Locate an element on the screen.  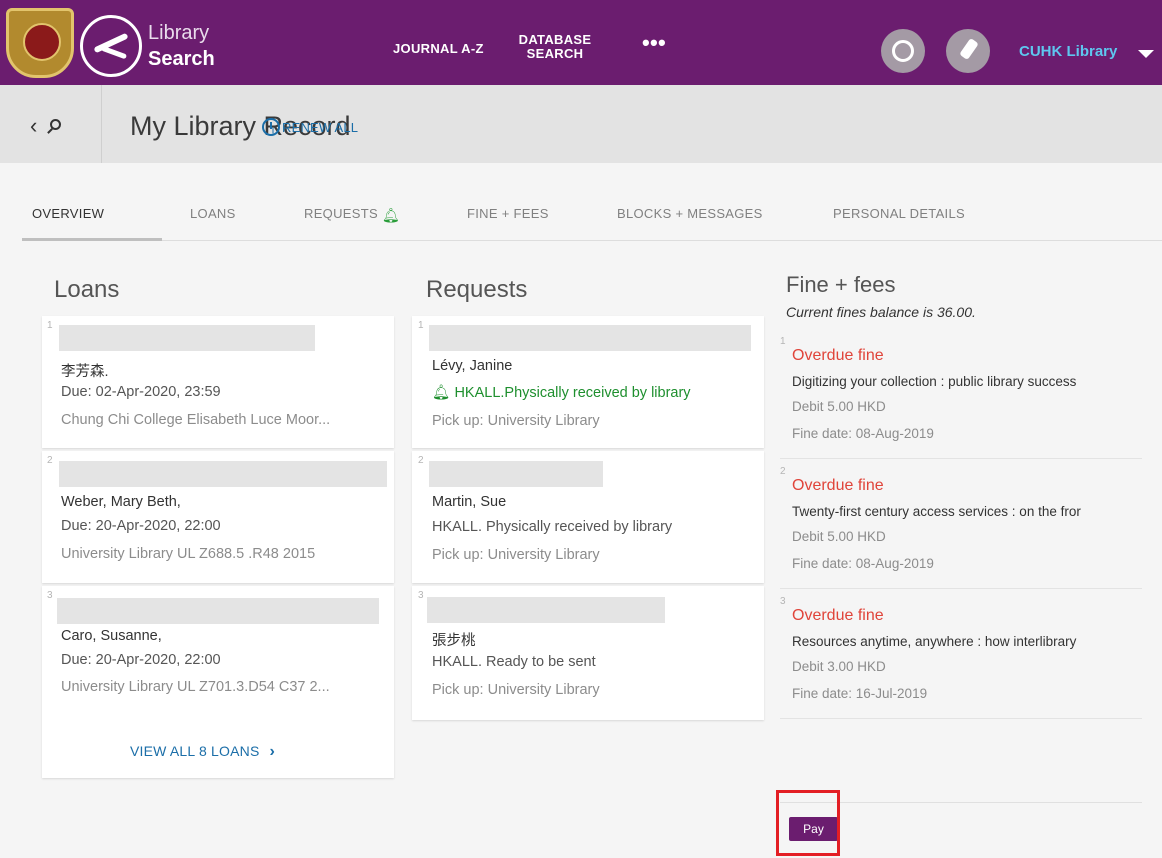
view-all-loans-link: VIEW ALL 8 LOANS › is located at coordinates (202, 752).